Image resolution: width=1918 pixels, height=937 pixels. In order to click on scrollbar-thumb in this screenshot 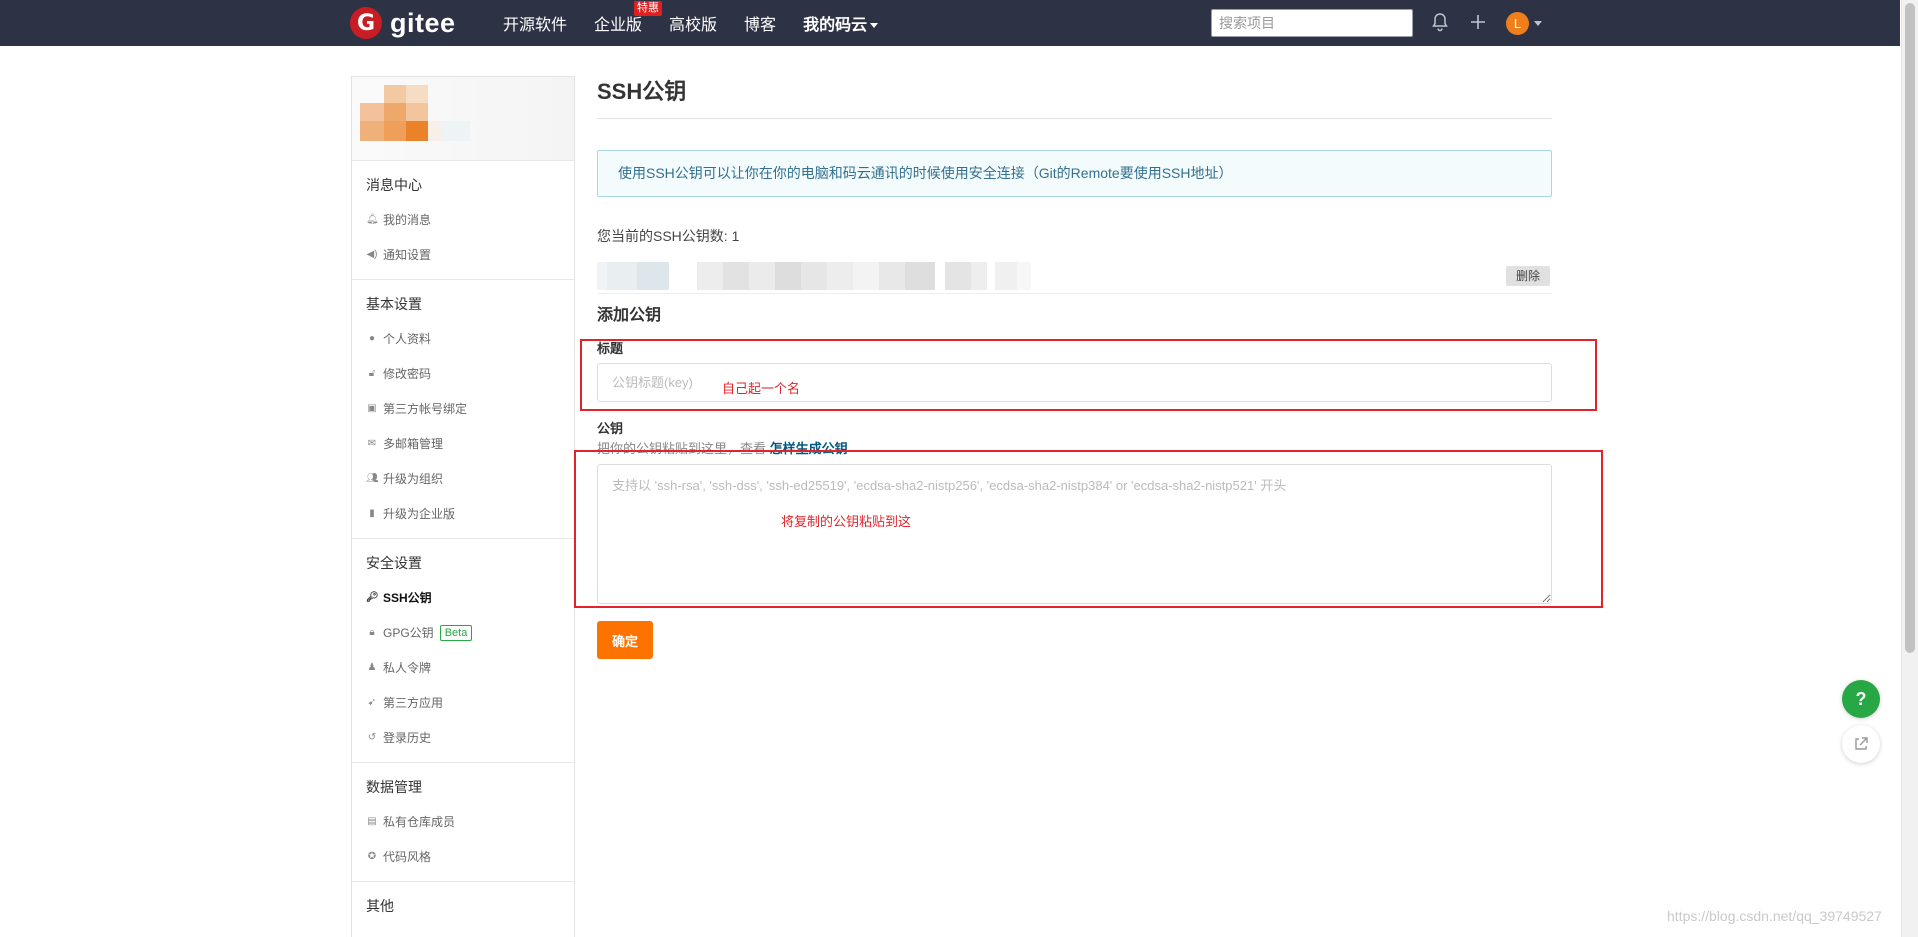, I will do `click(1910, 328)`.